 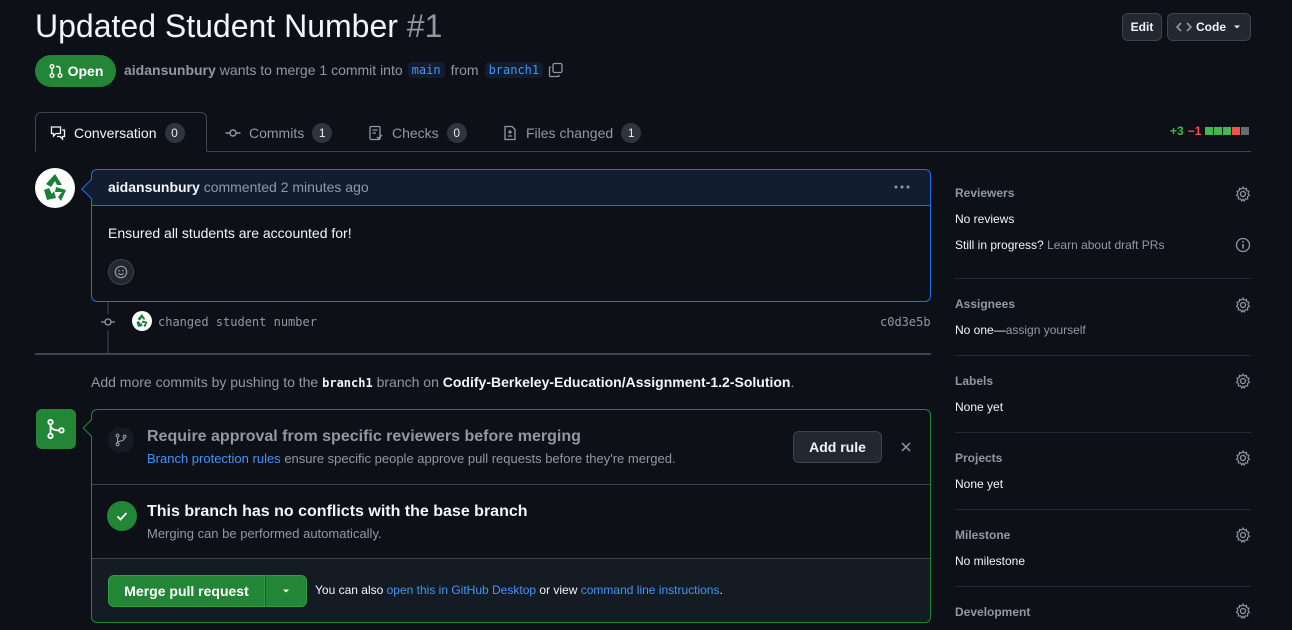 I want to click on milestone-value: No milestone, so click(x=990, y=561).